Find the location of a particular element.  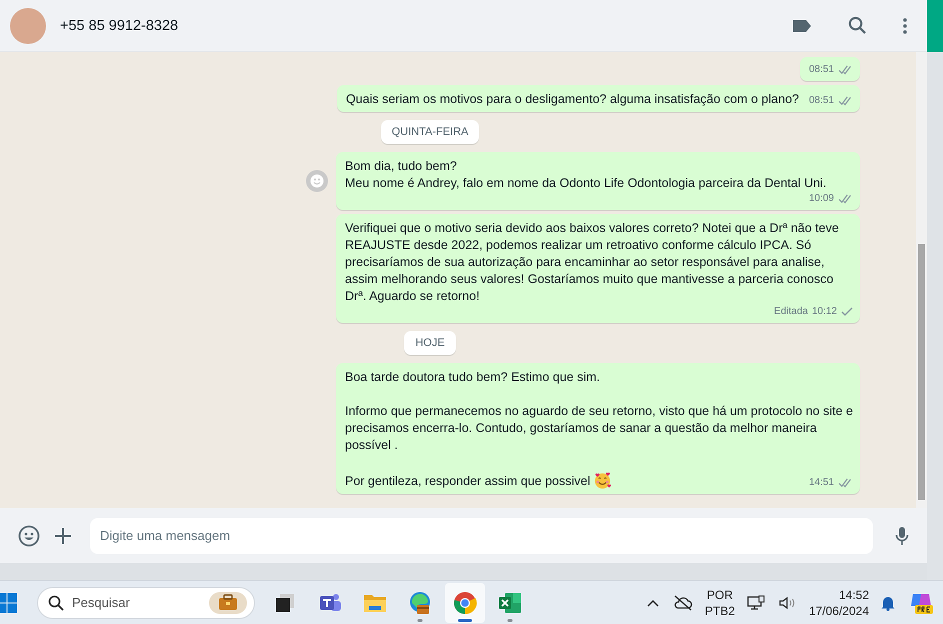

cloud-off-icon is located at coordinates (682, 602).